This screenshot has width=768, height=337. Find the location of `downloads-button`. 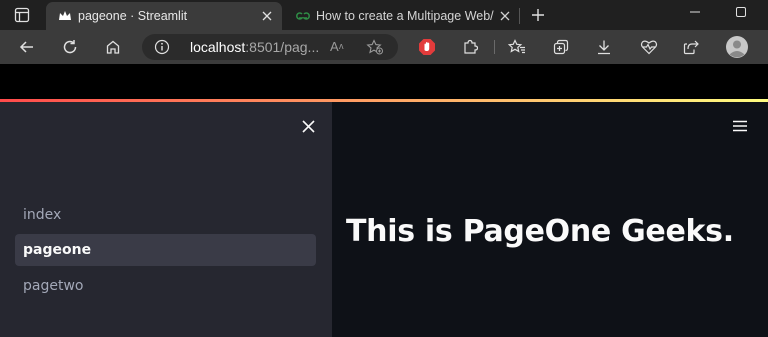

downloads-button is located at coordinates (604, 47).